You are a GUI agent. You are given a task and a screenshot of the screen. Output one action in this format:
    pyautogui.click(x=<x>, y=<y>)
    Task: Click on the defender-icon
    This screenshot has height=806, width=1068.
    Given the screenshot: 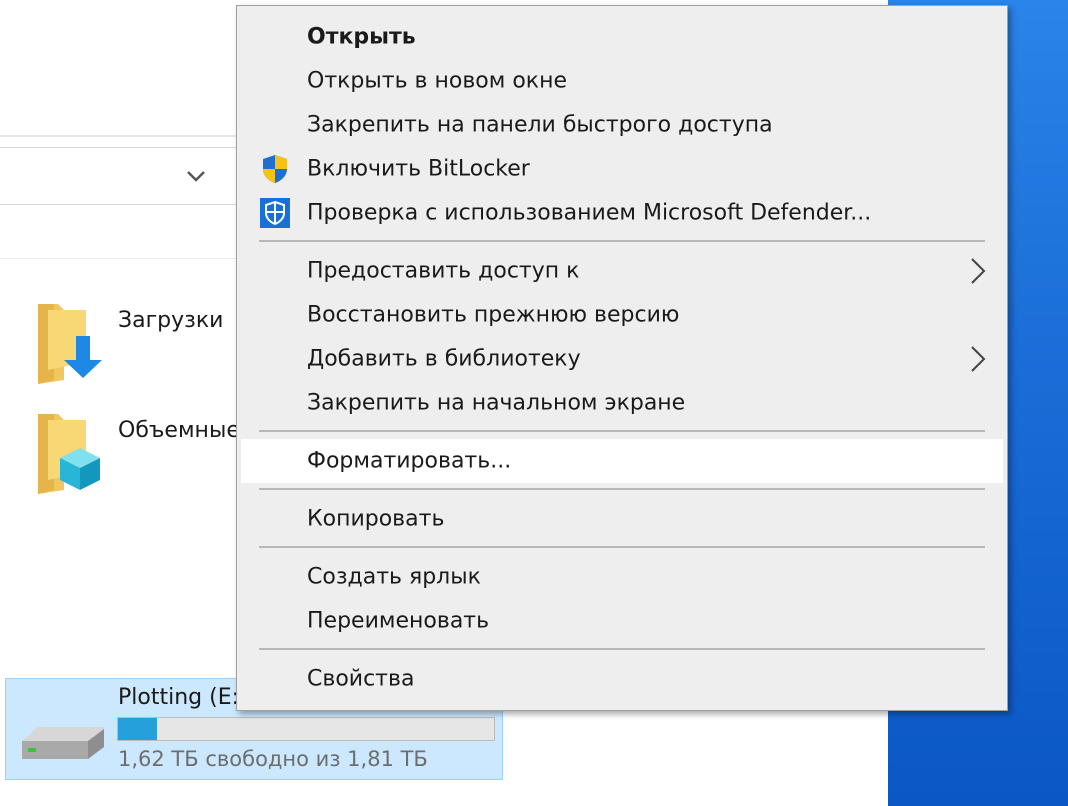 What is the action you would take?
    pyautogui.click(x=275, y=213)
    